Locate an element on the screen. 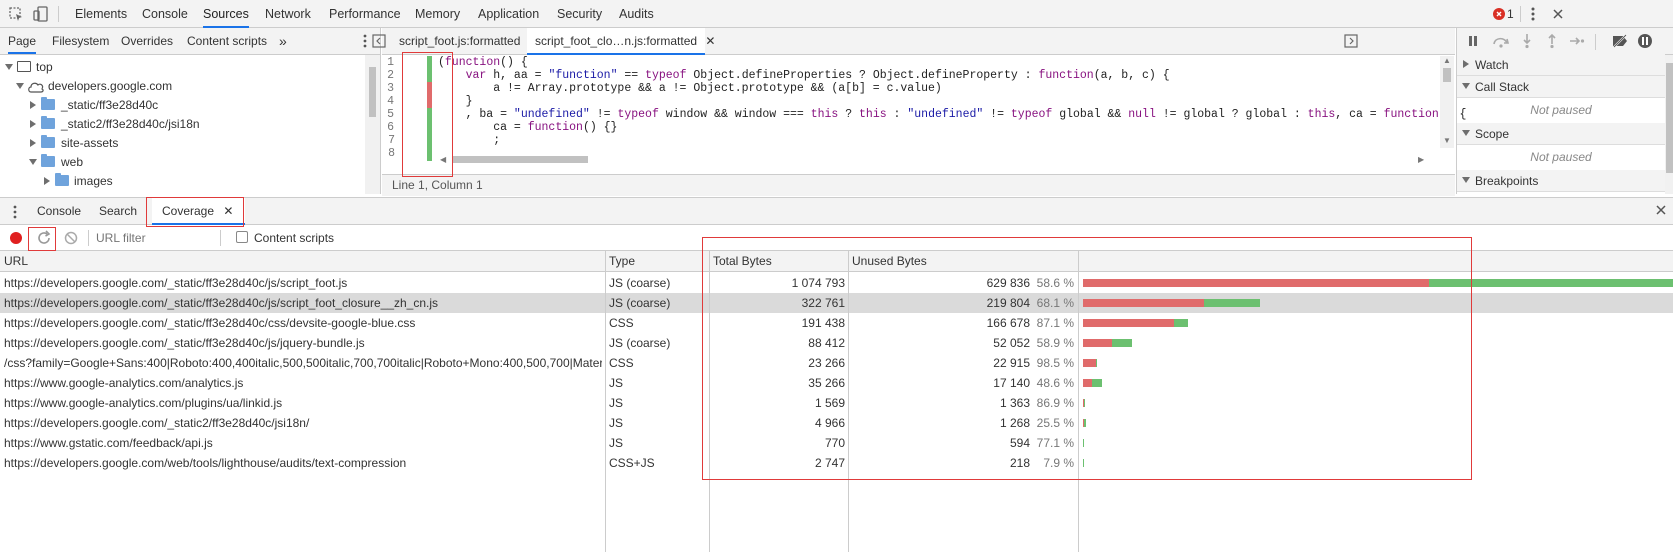  editor-tab-script-foot-closure: script_foot_clo…n.js:formatted ✕ is located at coordinates (621, 41).